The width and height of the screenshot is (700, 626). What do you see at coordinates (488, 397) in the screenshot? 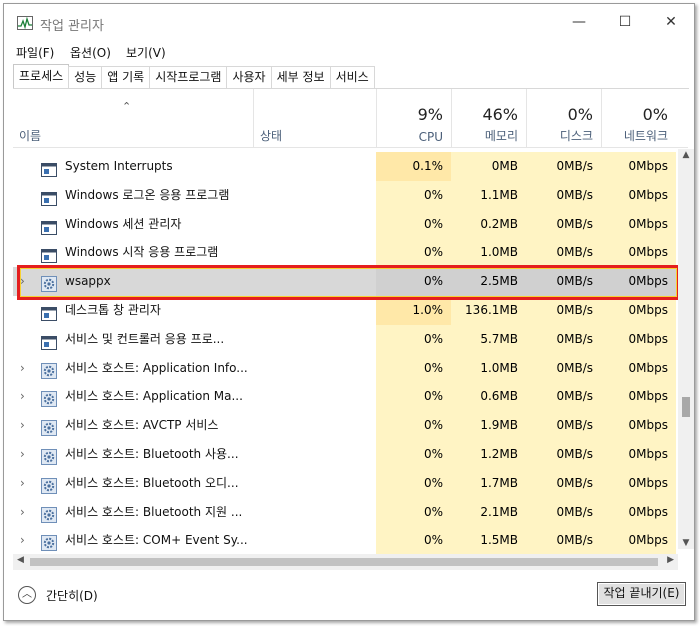
I see `process-memory: 0.6MB` at bounding box center [488, 397].